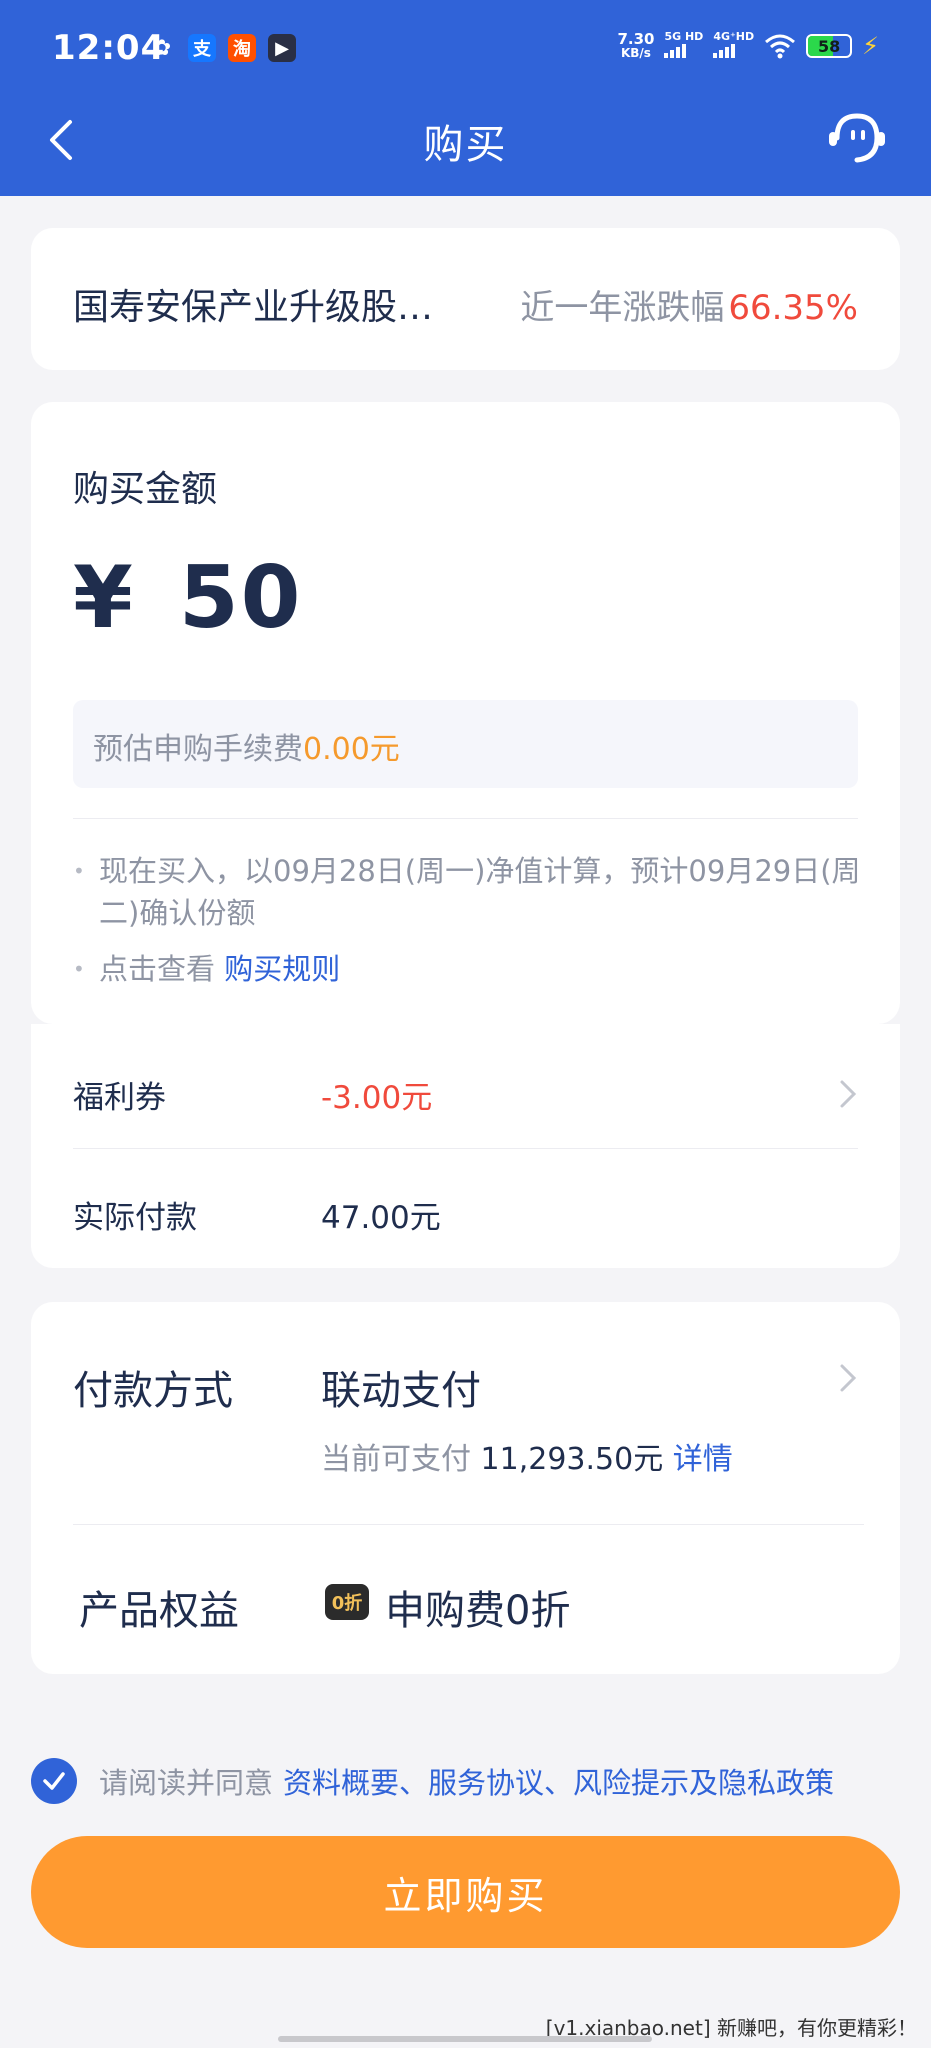  What do you see at coordinates (198, 749) in the screenshot?
I see `fee-label: 预估申购手续费` at bounding box center [198, 749].